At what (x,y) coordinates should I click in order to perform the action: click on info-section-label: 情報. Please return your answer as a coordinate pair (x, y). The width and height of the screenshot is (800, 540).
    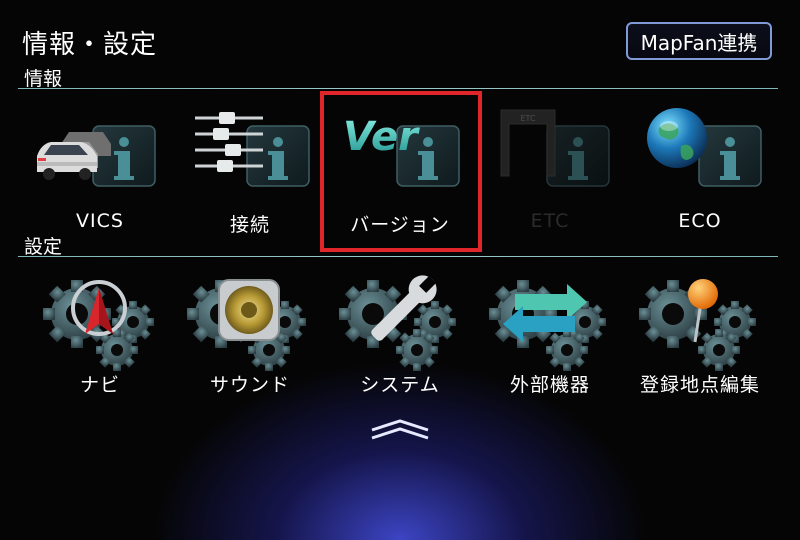
    Looking at the image, I should click on (43, 79).